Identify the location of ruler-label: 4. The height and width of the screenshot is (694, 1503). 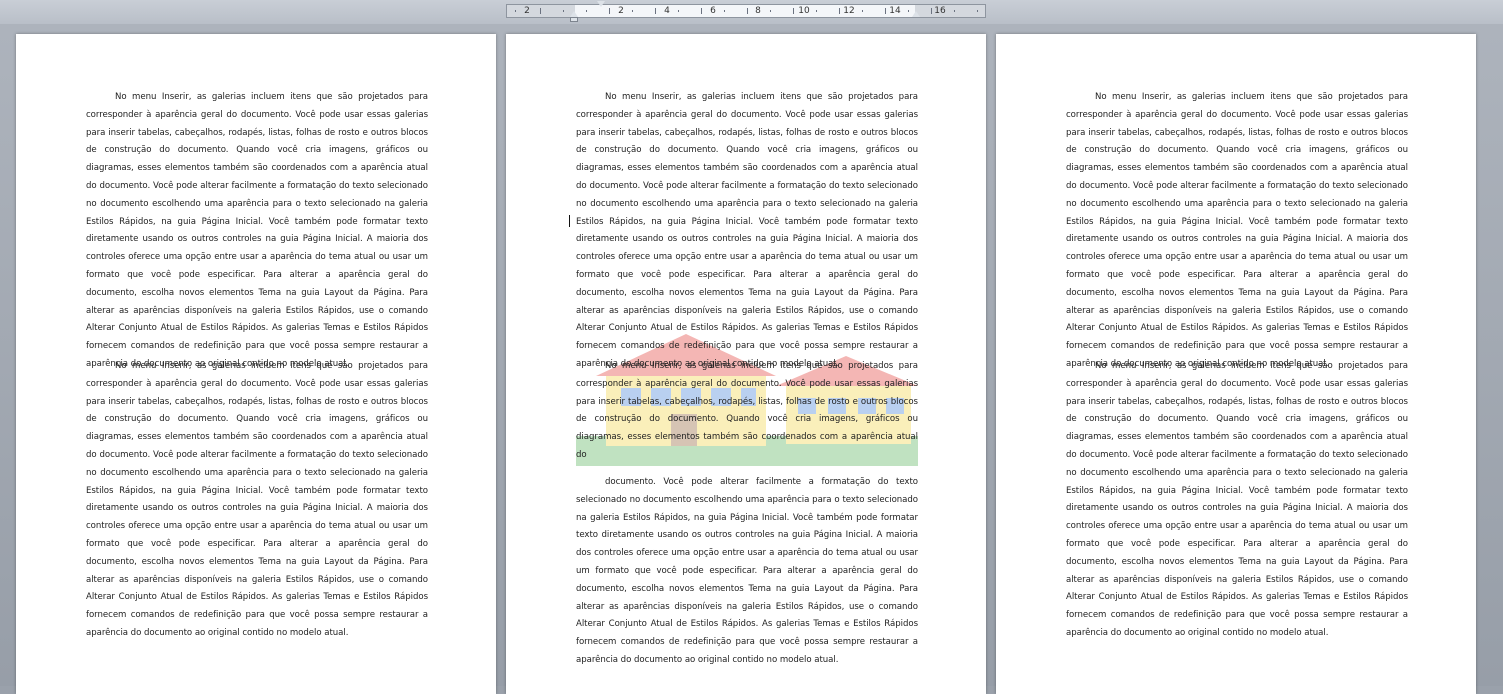
(667, 11).